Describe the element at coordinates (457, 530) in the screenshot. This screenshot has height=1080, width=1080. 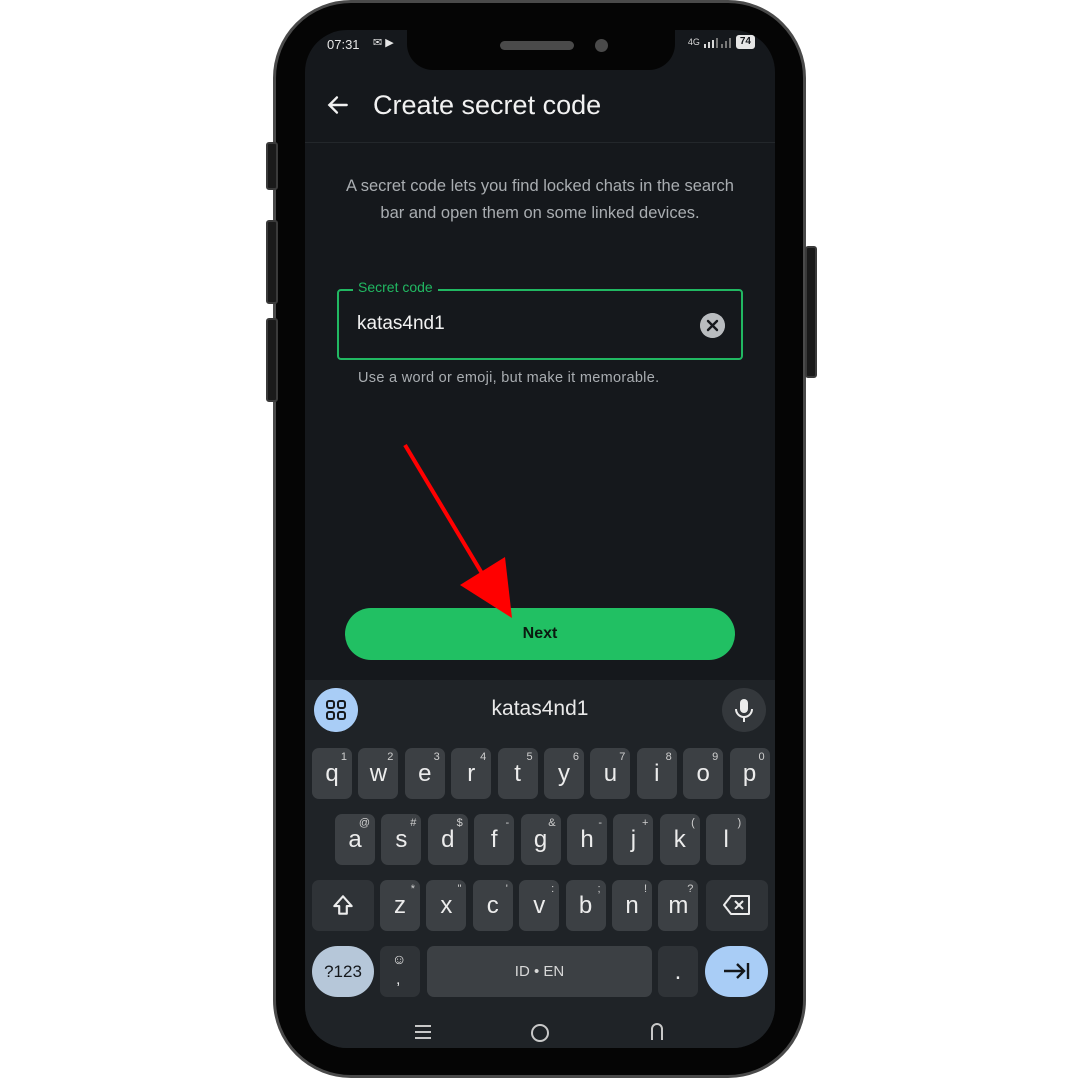
I see `annotation-arrow` at that location.